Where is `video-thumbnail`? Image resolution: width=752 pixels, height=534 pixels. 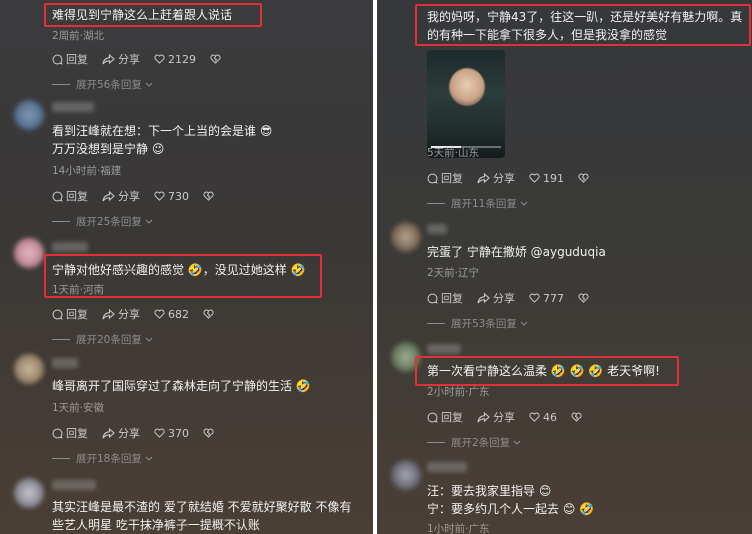 video-thumbnail is located at coordinates (466, 104).